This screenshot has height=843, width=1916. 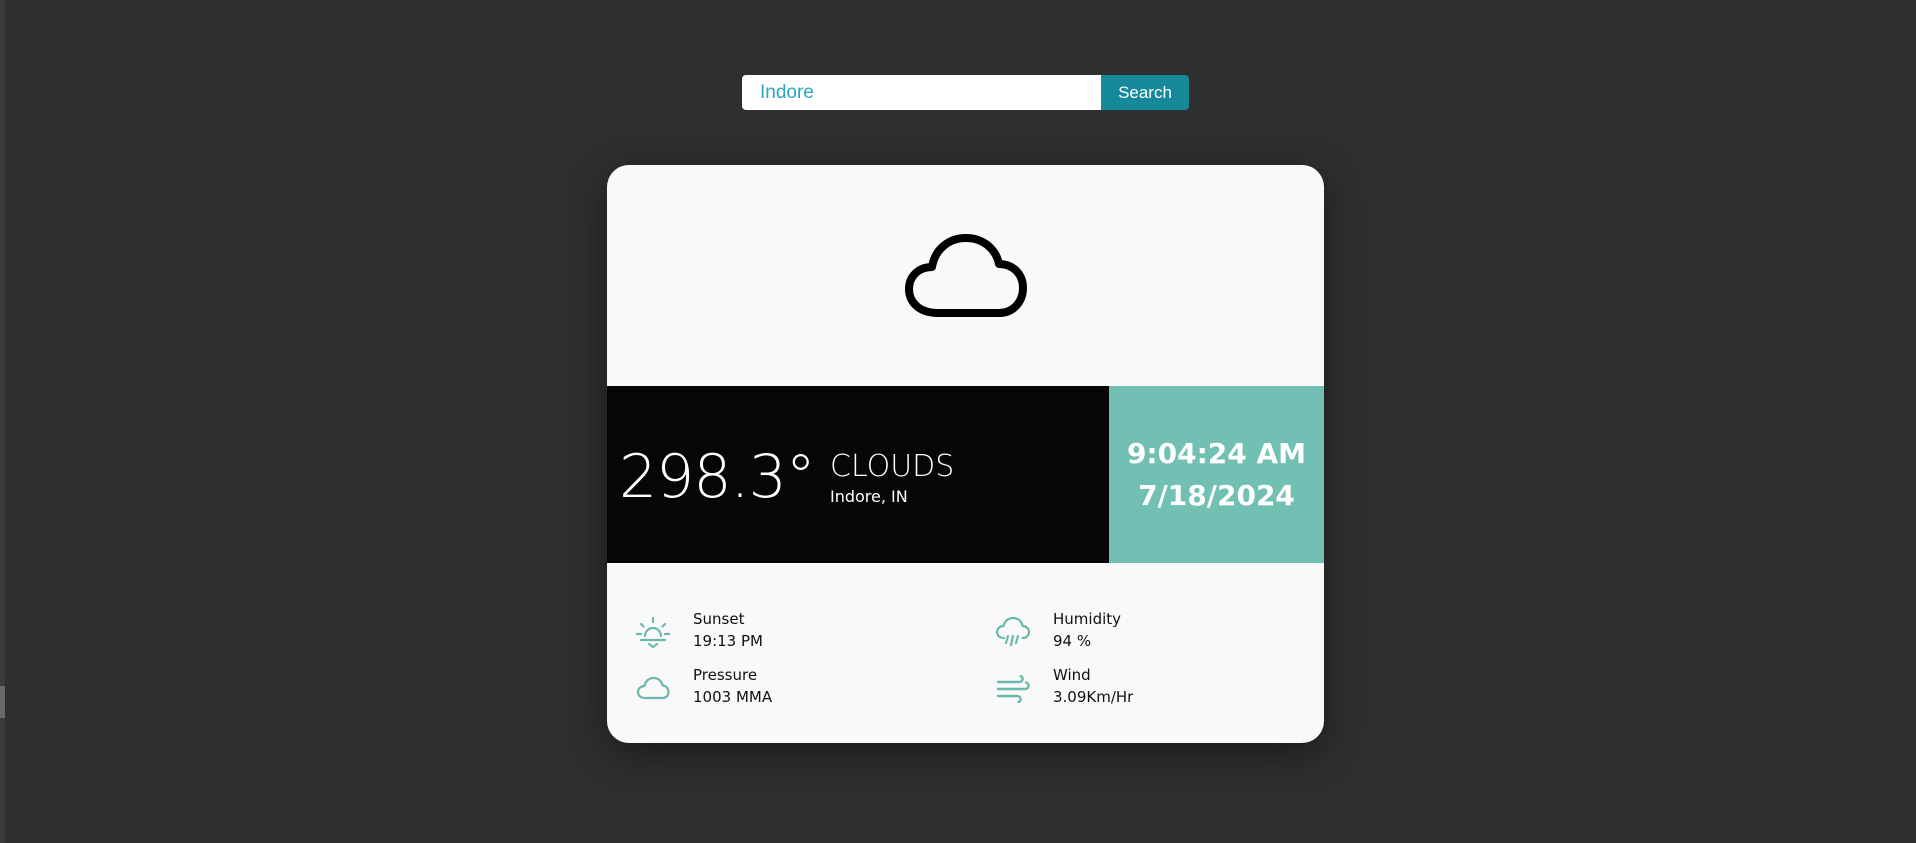 What do you see at coordinates (1143, 687) in the screenshot?
I see `detail-wind: Wind 3.09Km/Hr` at bounding box center [1143, 687].